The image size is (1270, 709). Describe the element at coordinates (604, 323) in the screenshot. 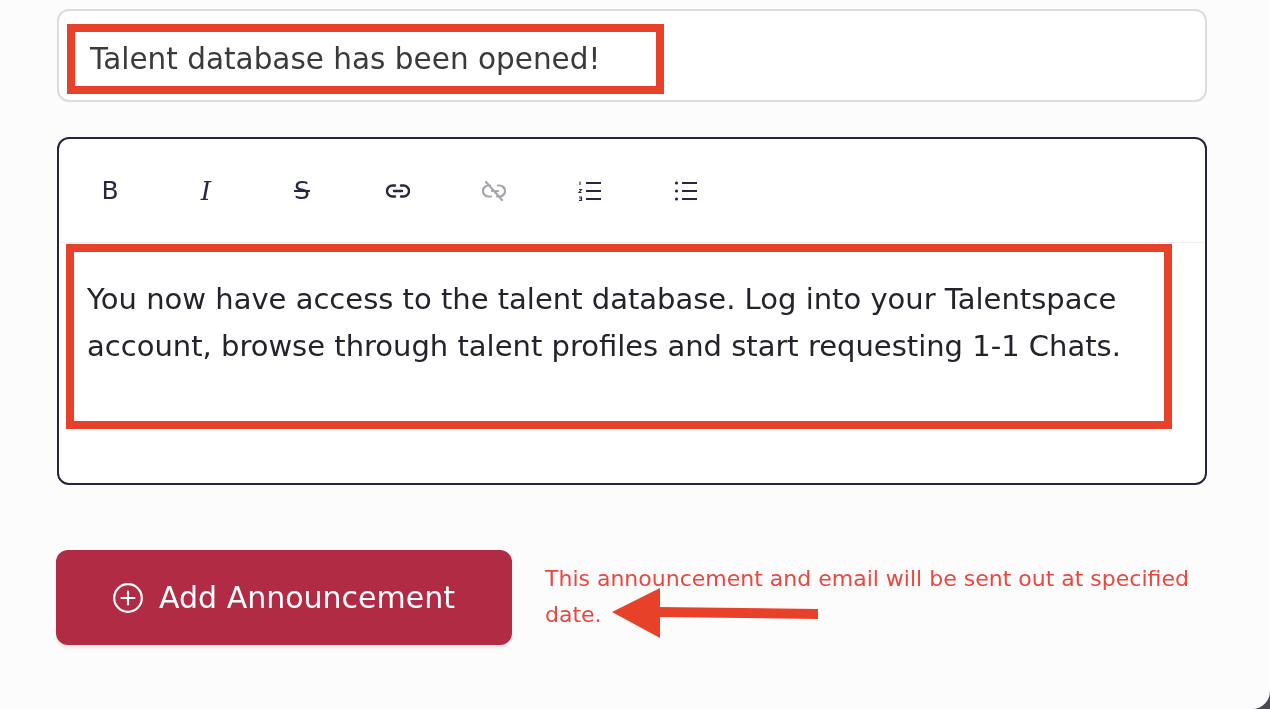

I see `body-text: You now have access to the talent database. Log into your Talentspace account, browse through talent profiles and start requesting 1-1 Chats.` at that location.